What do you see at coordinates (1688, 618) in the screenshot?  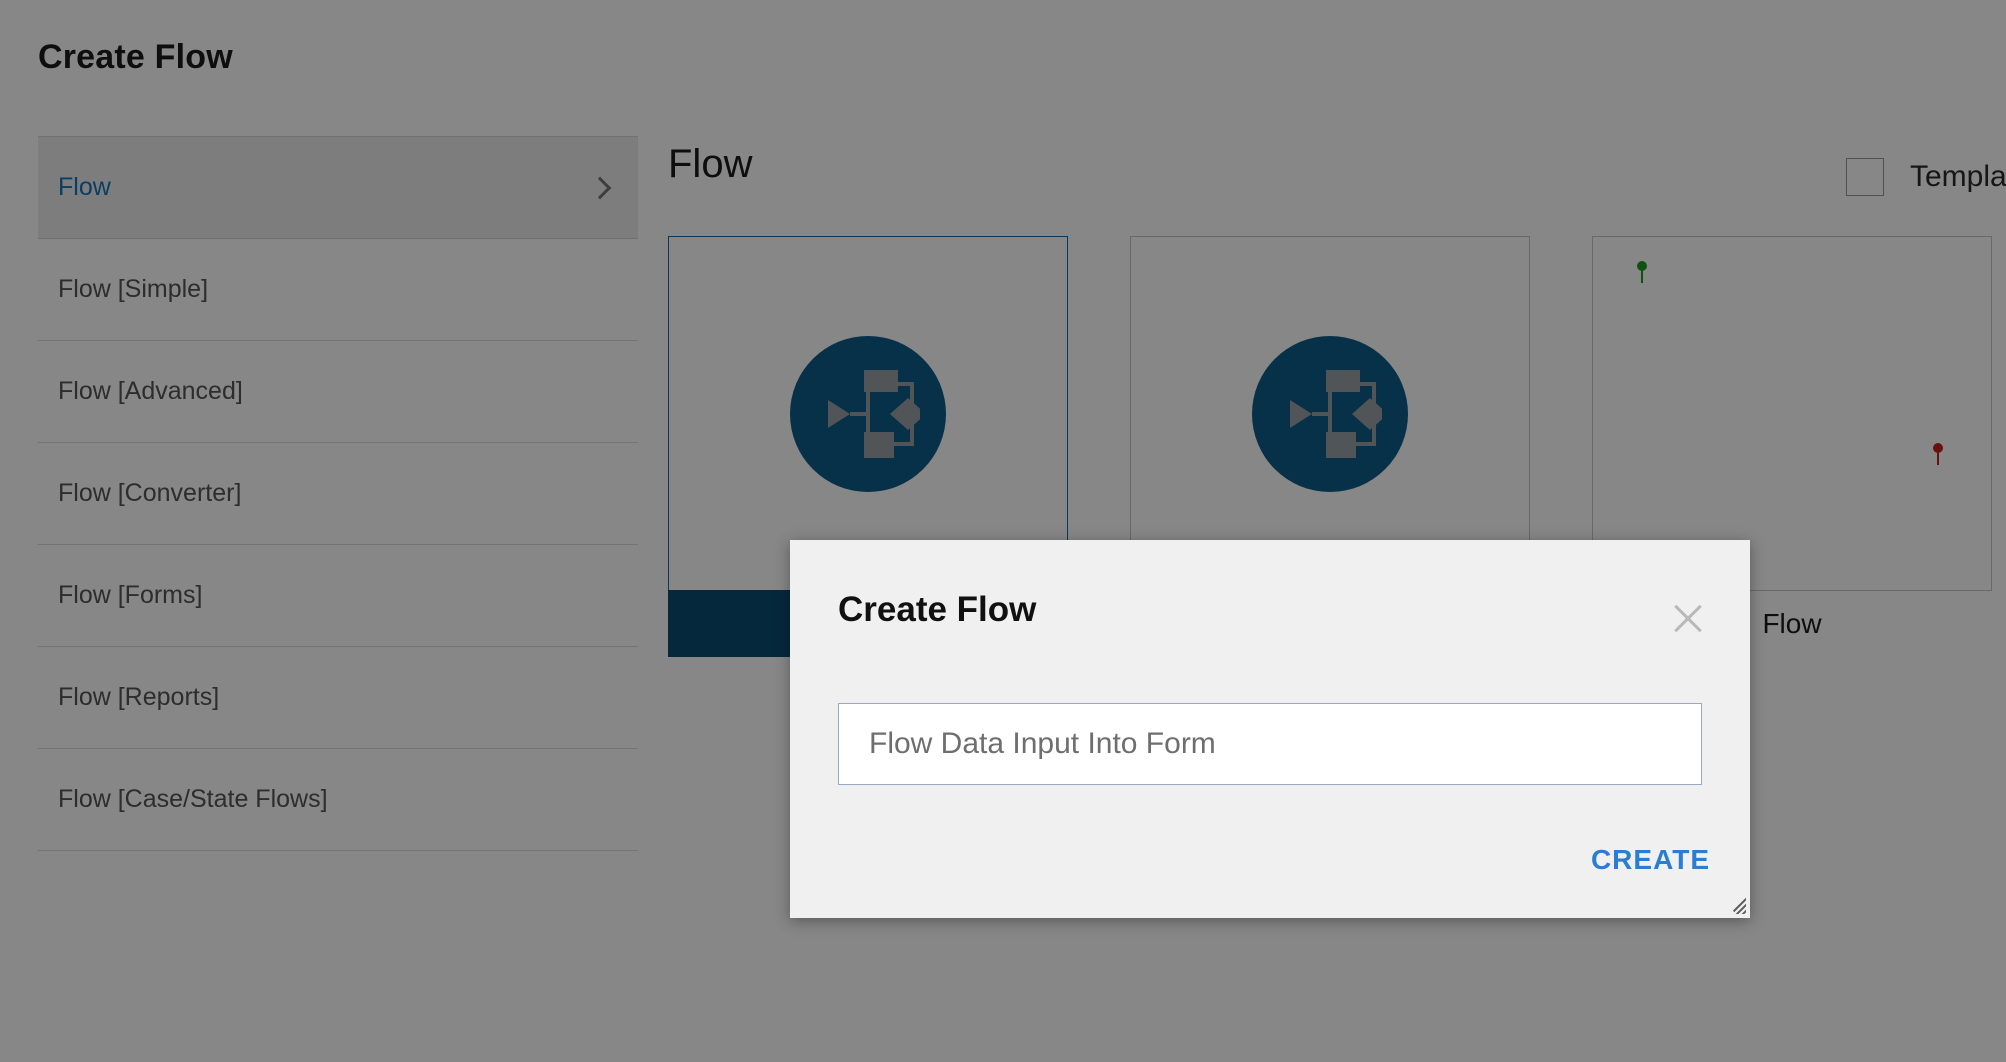 I see `close-icon` at bounding box center [1688, 618].